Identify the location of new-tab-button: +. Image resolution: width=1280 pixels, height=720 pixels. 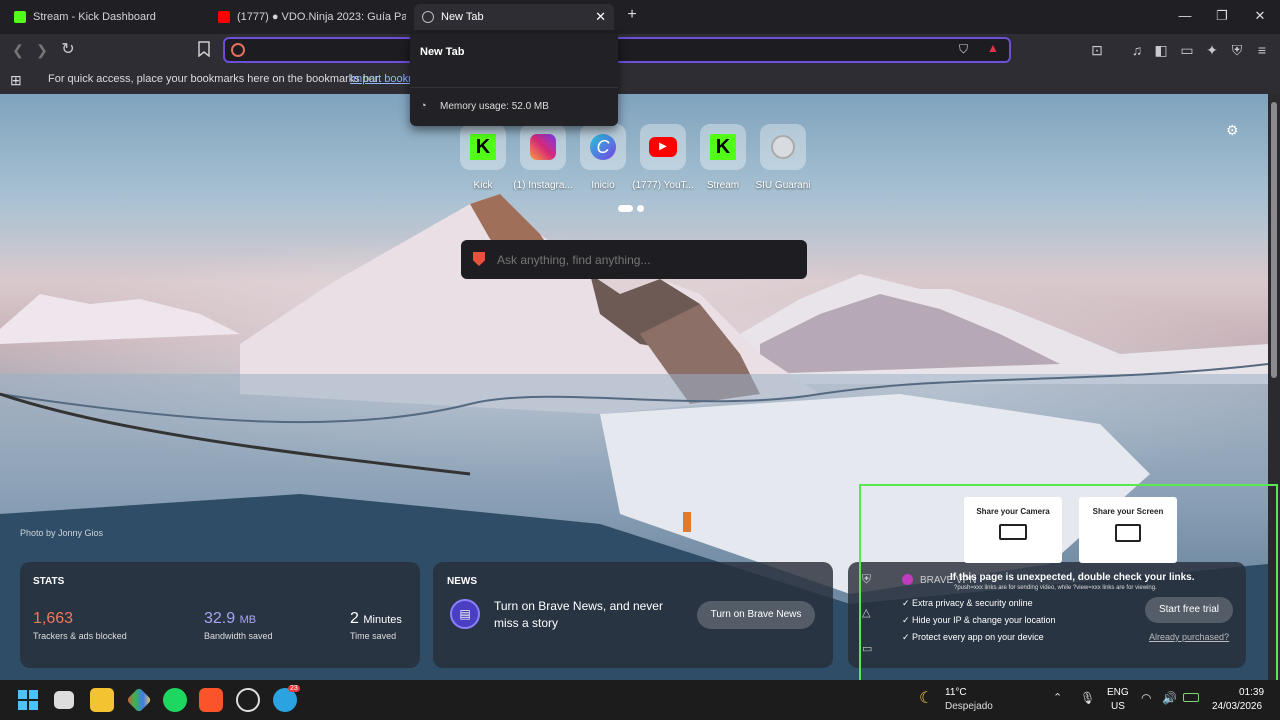
(632, 15).